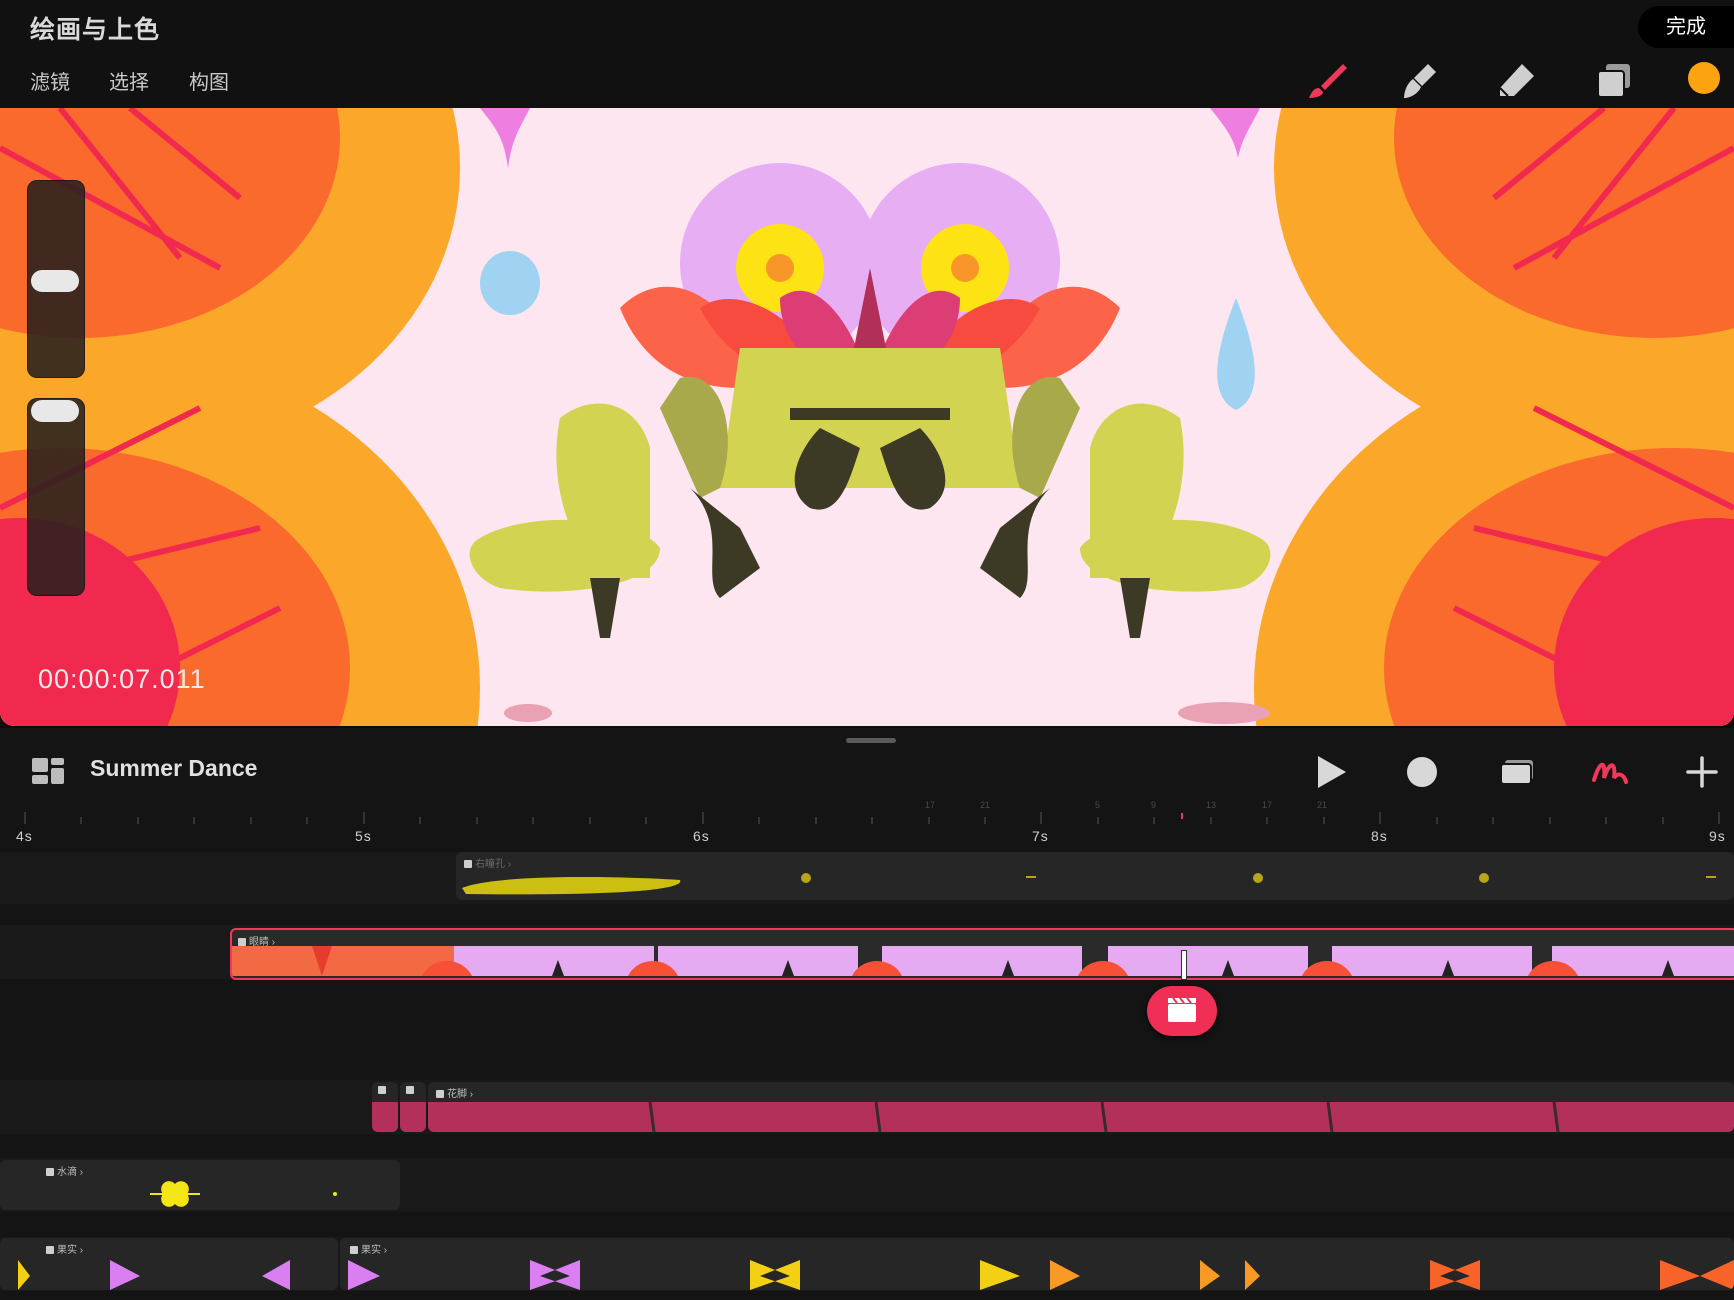  What do you see at coordinates (200, 1185) in the screenshot?
I see `clip-water-drop: 水滴 ›` at bounding box center [200, 1185].